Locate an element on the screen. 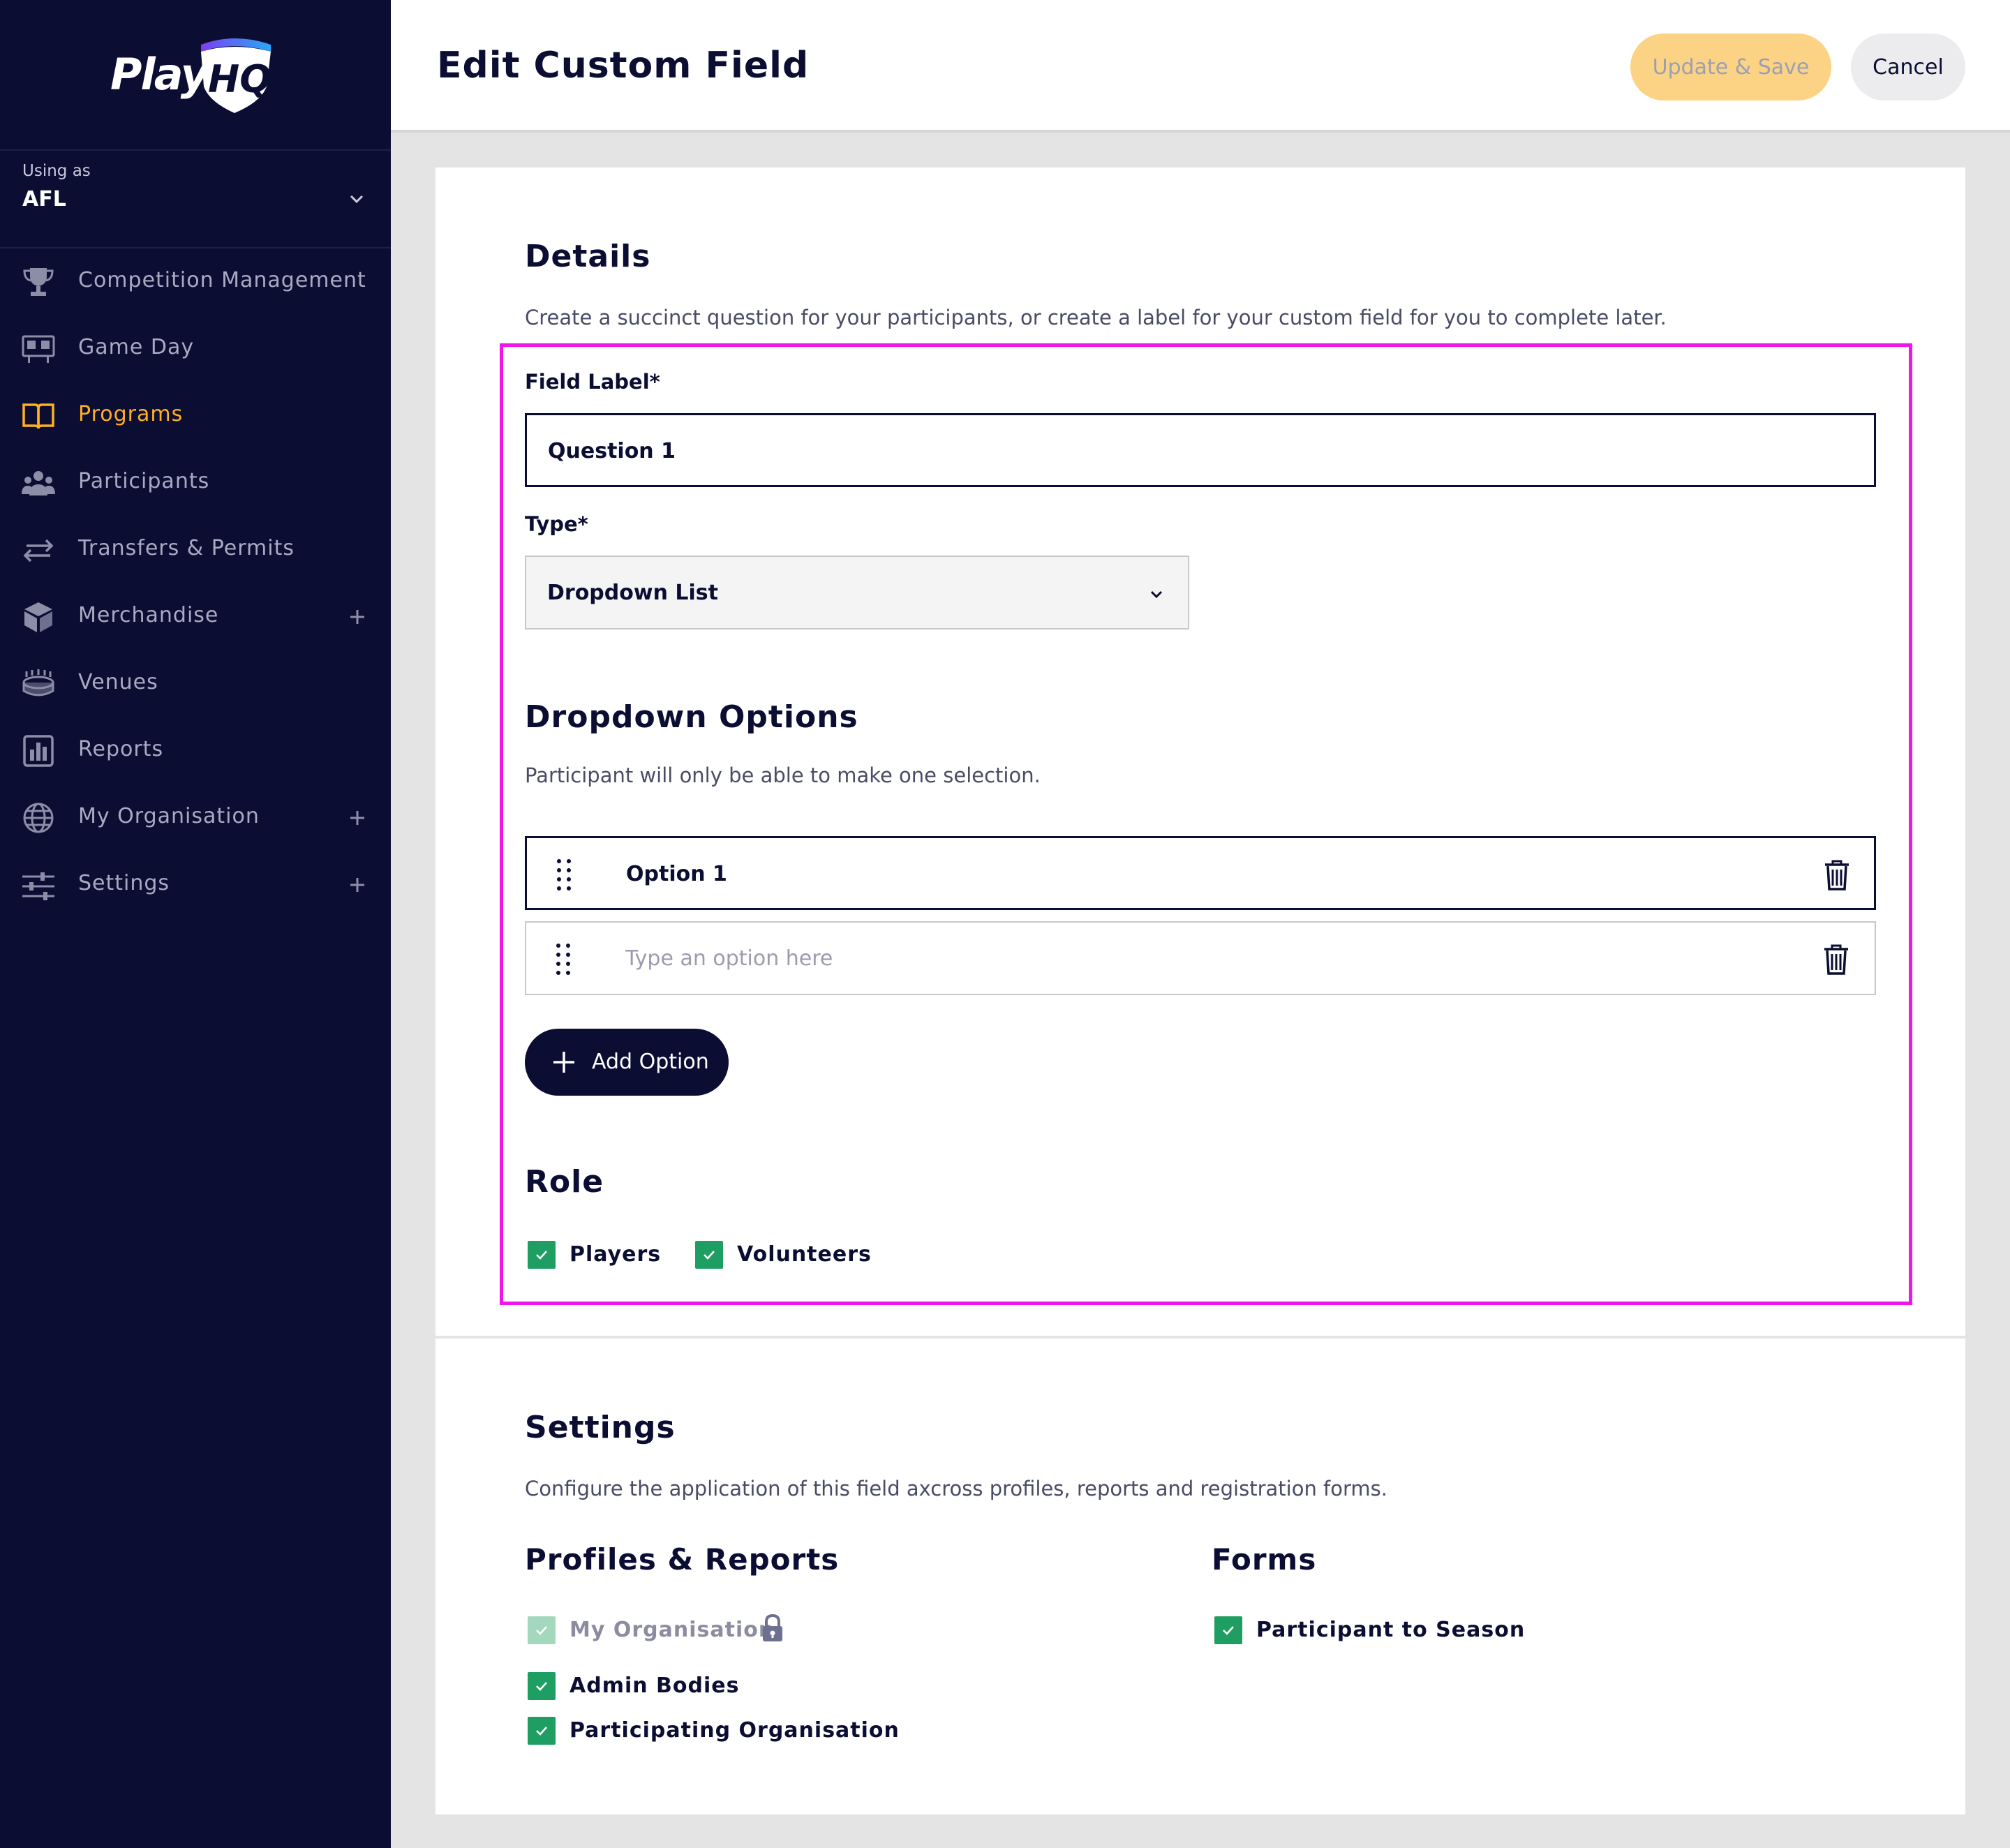  volunteers-label: Volunteers is located at coordinates (804, 1254).